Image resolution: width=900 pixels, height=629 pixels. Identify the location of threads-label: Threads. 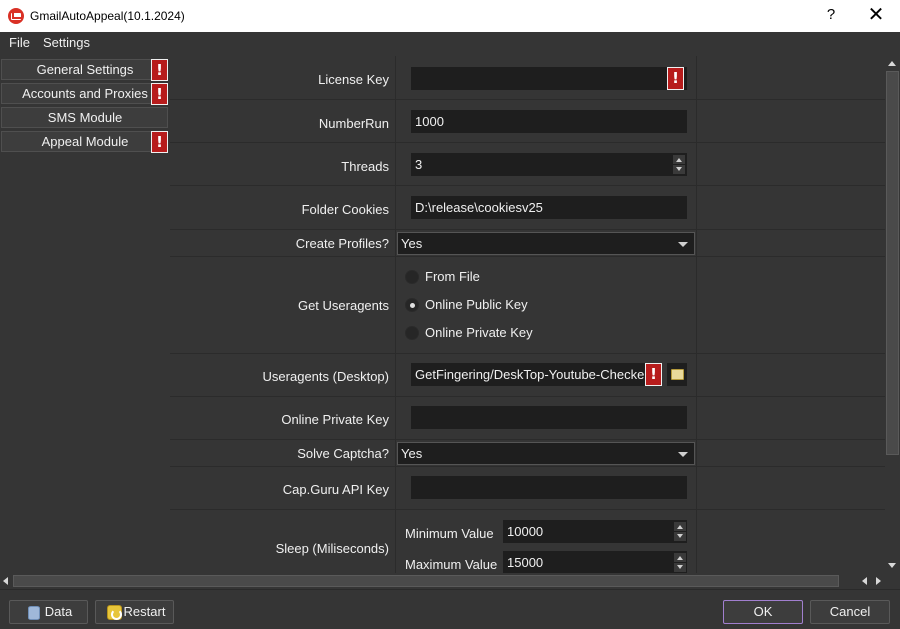
(365, 166).